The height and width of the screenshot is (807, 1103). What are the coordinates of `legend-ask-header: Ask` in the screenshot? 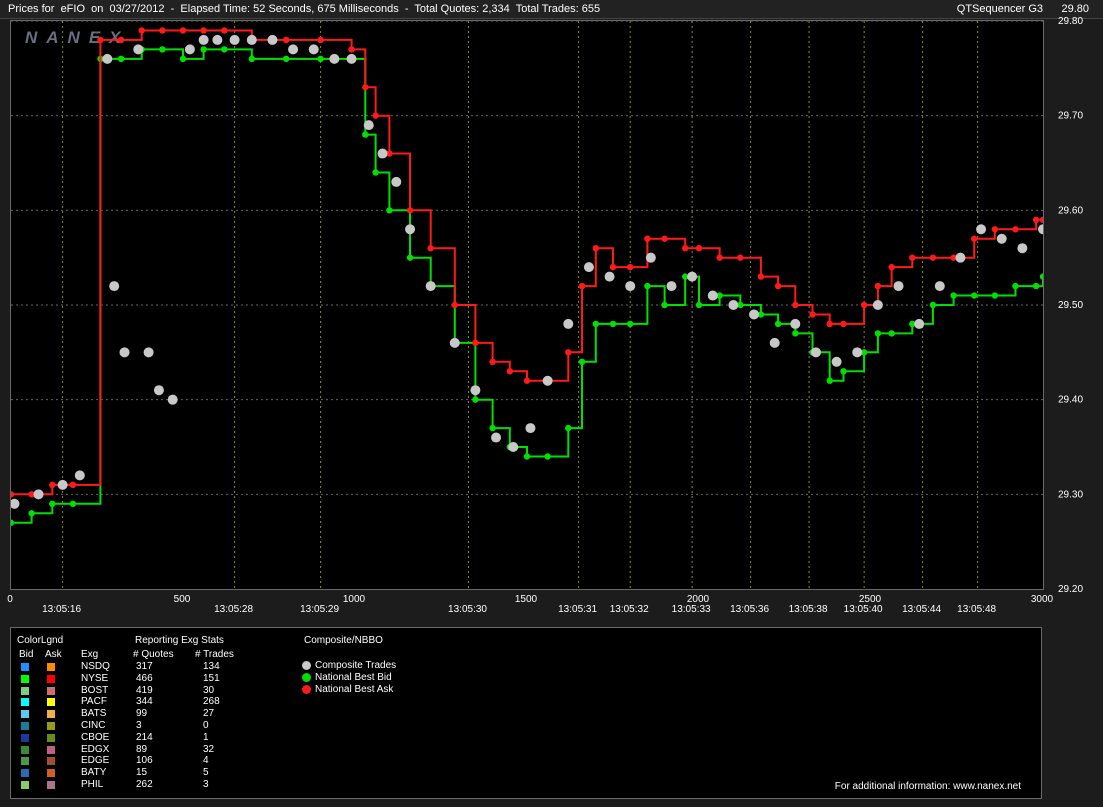 It's located at (53, 654).